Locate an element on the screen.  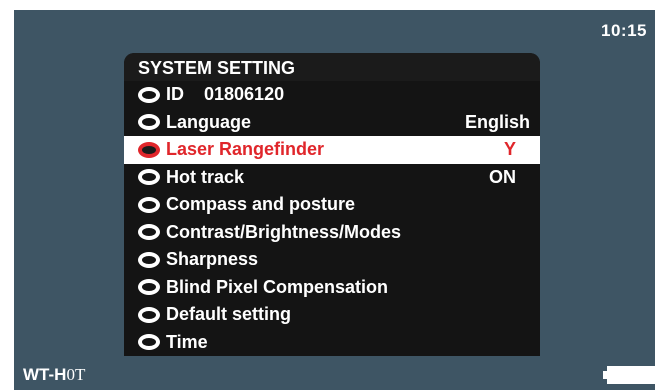
device-name-suffix: 0T is located at coordinates (76, 374).